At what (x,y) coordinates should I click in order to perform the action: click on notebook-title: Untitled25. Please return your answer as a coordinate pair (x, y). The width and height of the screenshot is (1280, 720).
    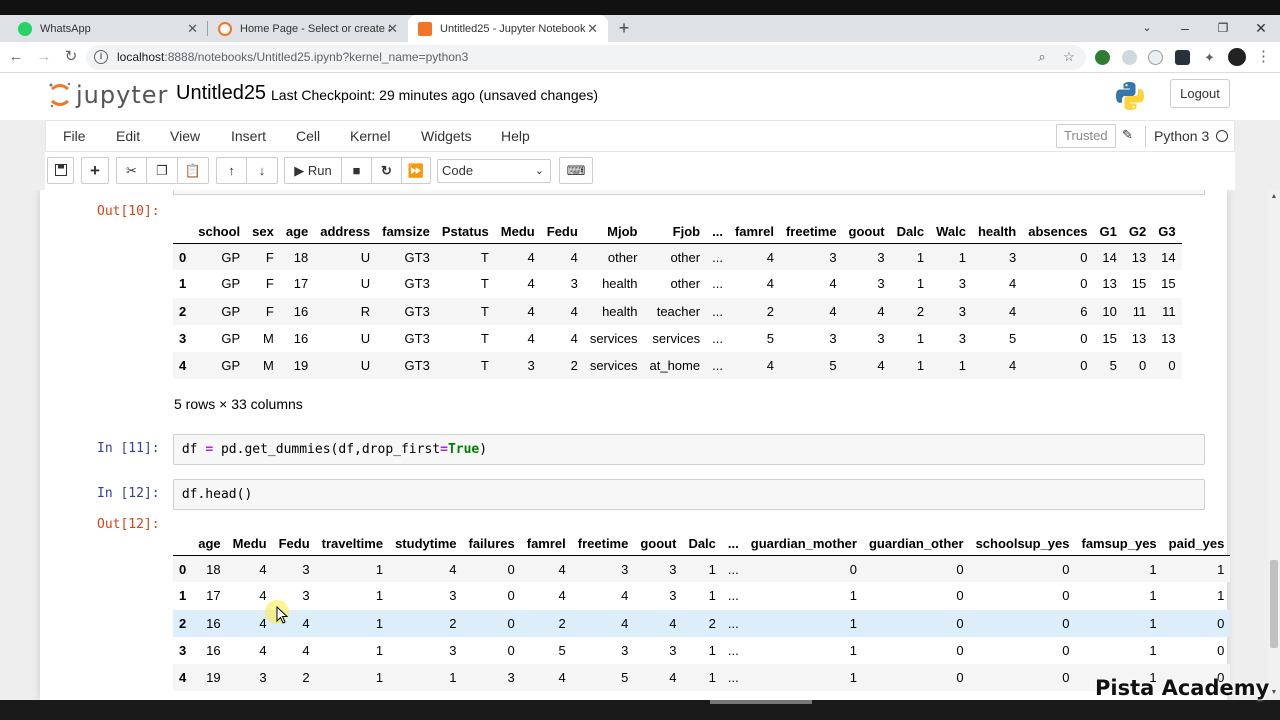
    Looking at the image, I should click on (221, 93).